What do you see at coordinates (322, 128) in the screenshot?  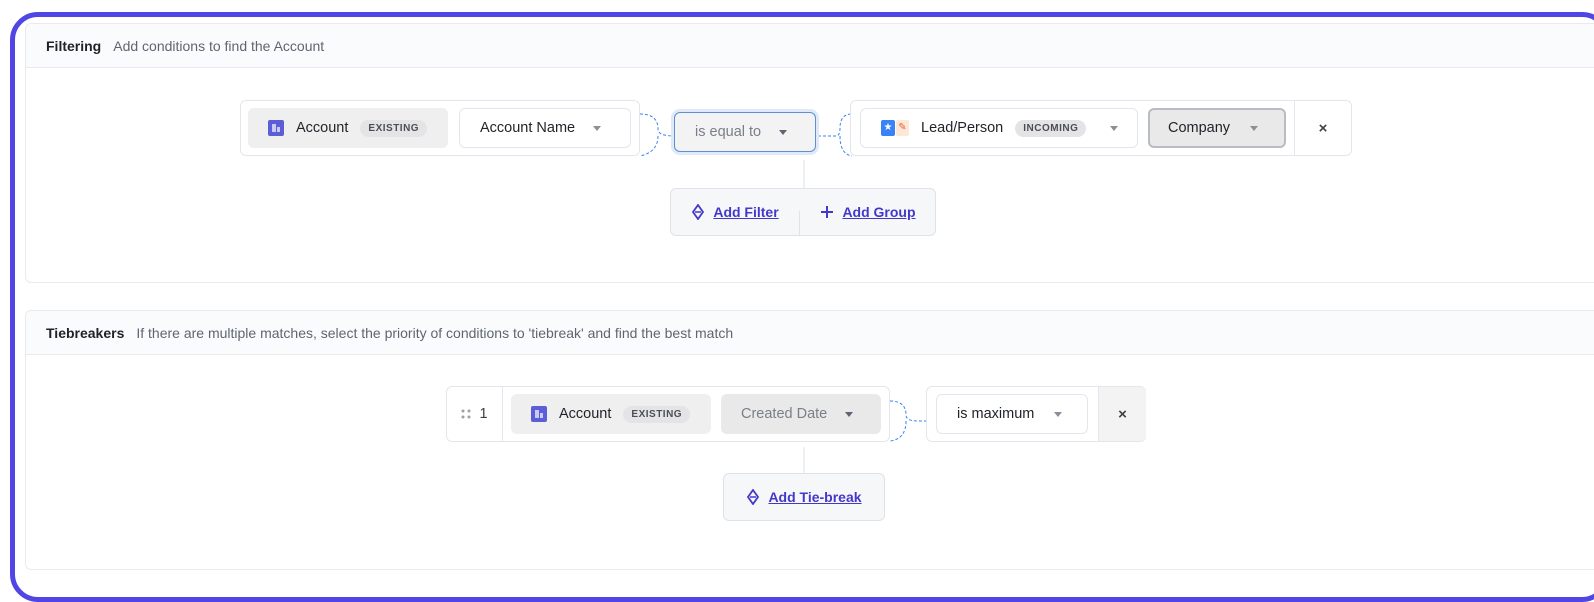 I see `filter-left-object-label: Account` at bounding box center [322, 128].